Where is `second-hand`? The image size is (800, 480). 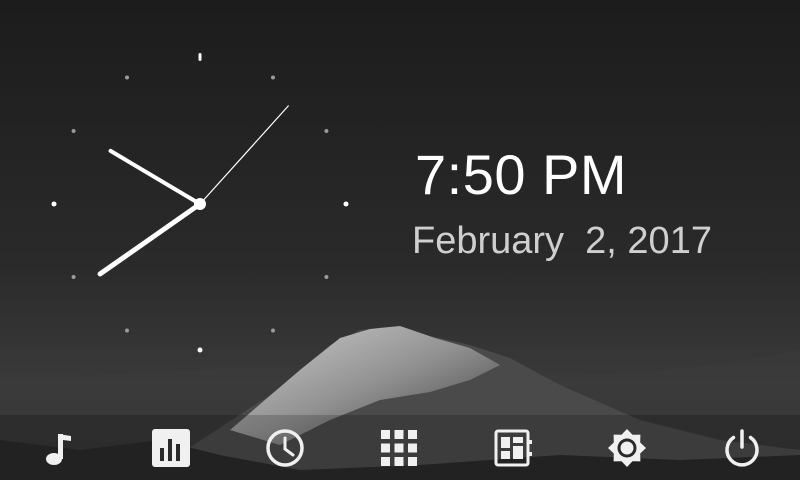 second-hand is located at coordinates (244, 155).